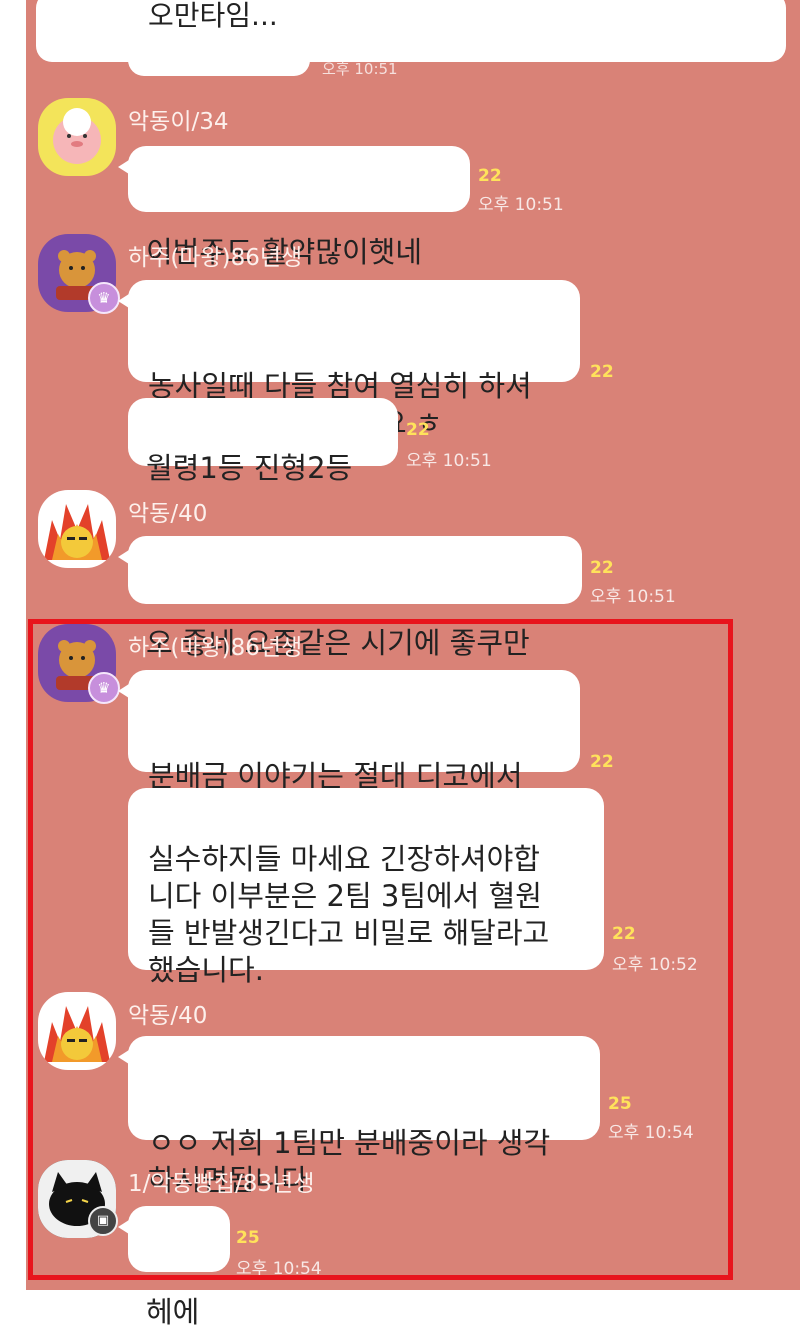  What do you see at coordinates (350, 598) in the screenshot?
I see `message-bubble: 오 좋네 요즘같은 시기에 좋쿠만` at bounding box center [350, 598].